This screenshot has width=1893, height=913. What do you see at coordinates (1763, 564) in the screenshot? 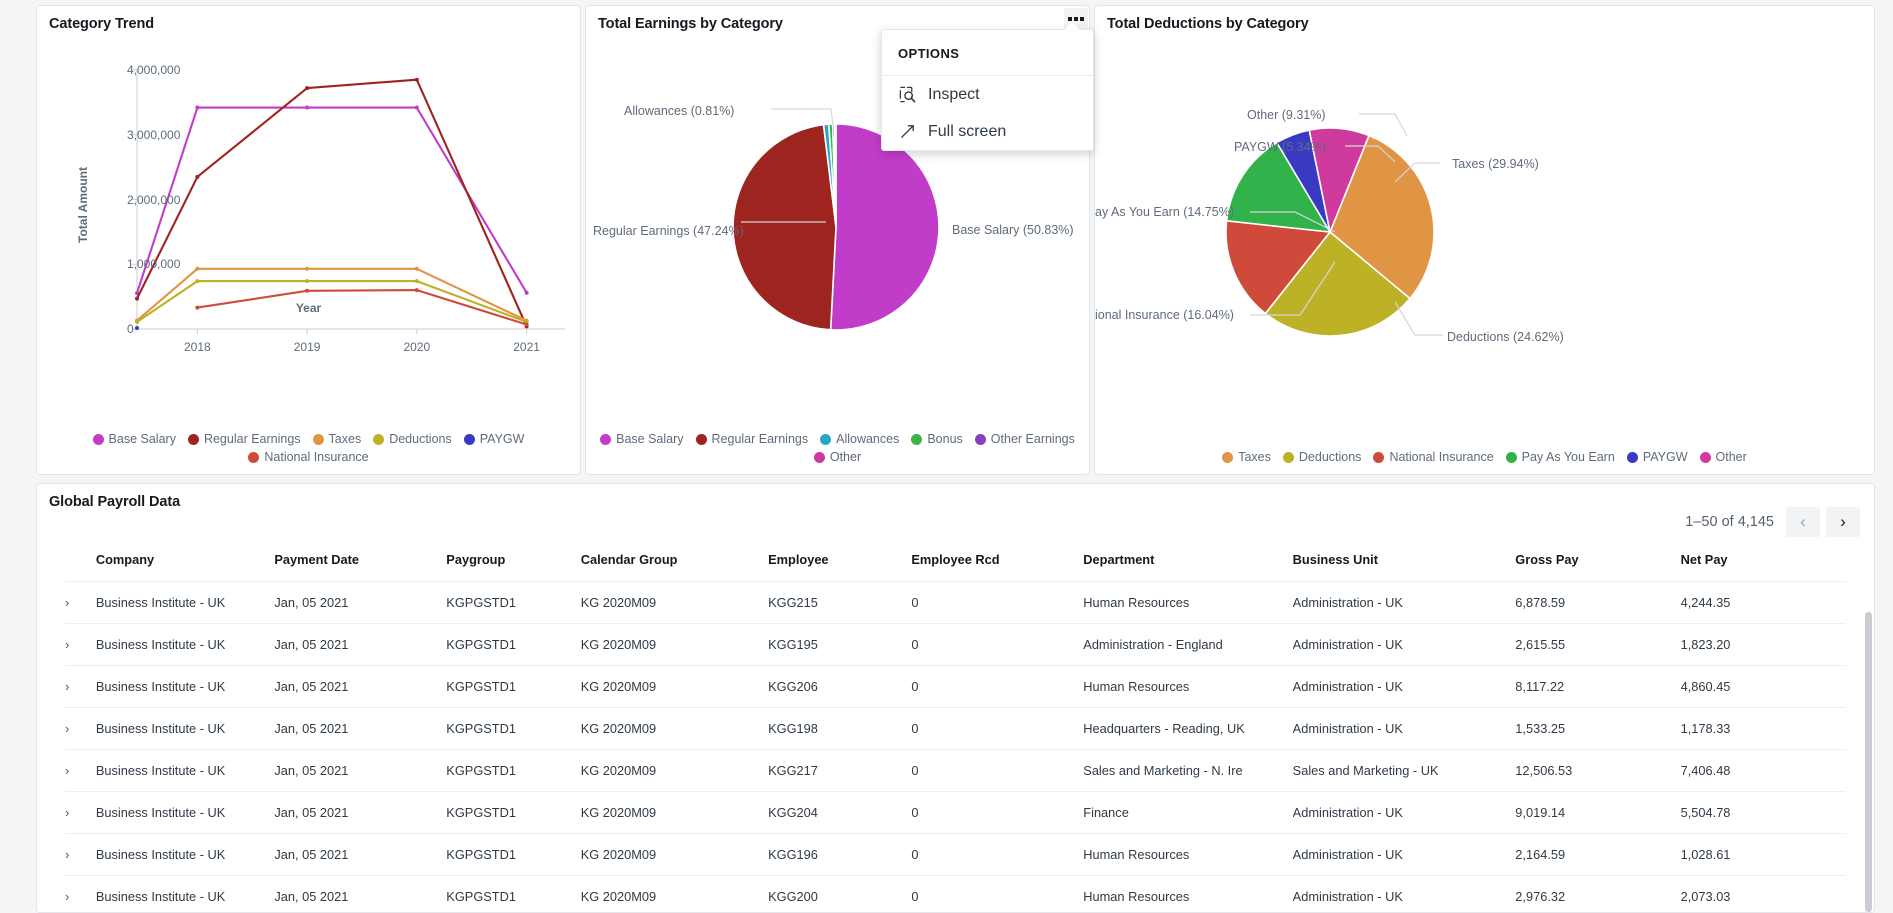
I see `column-header: Net Pay` at bounding box center [1763, 564].